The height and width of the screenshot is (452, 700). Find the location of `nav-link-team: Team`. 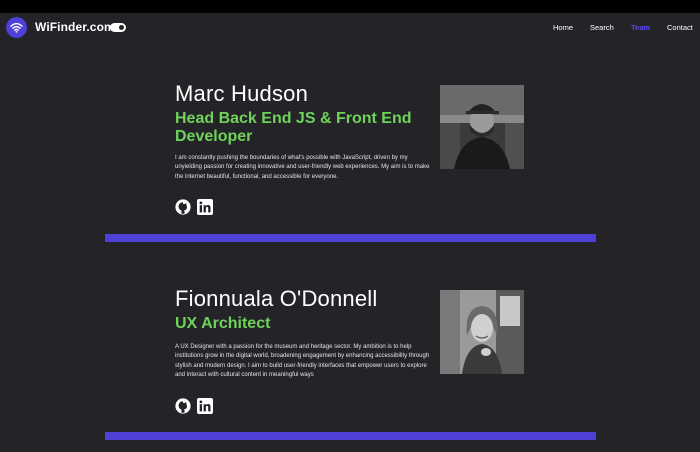

nav-link-team: Team is located at coordinates (640, 27).